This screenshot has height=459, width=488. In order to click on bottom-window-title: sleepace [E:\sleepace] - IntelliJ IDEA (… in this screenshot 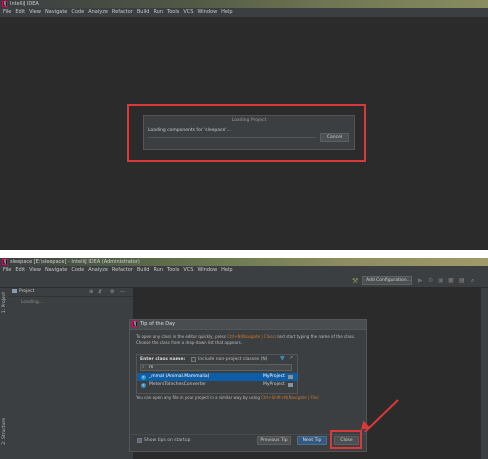, I will do `click(75, 262)`.